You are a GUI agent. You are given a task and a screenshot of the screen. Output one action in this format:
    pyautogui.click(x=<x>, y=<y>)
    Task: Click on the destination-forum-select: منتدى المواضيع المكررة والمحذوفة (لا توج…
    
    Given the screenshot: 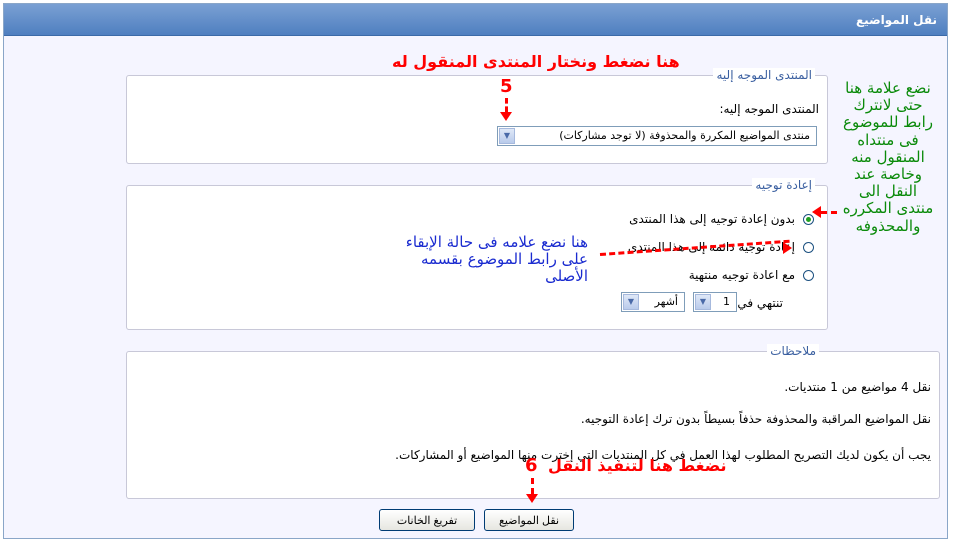 What is the action you would take?
    pyautogui.click(x=657, y=136)
    